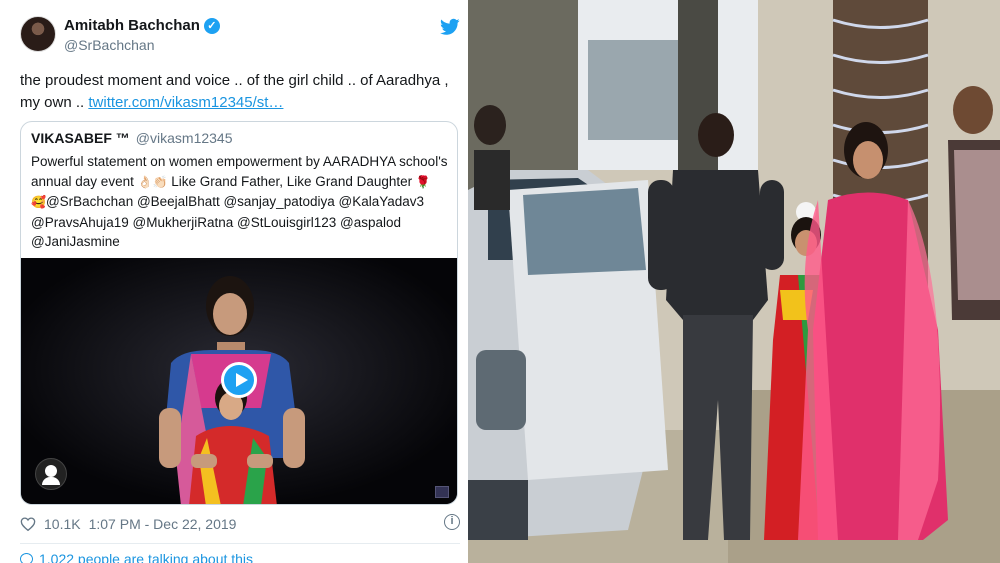 The image size is (1000, 563). Describe the element at coordinates (211, 25) in the screenshot. I see `verified-badge-icon: ✓` at that location.